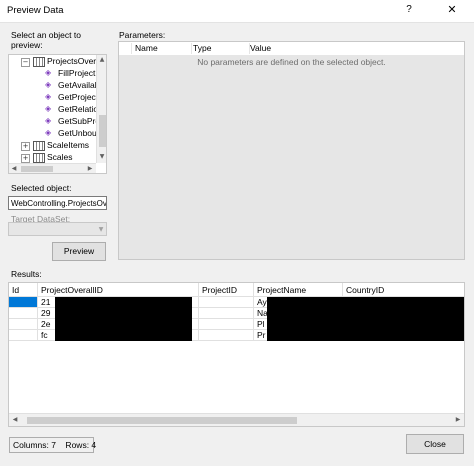 Image resolution: width=474 pixels, height=466 pixels. I want to click on tree-item-label: Scales, so click(60, 157).